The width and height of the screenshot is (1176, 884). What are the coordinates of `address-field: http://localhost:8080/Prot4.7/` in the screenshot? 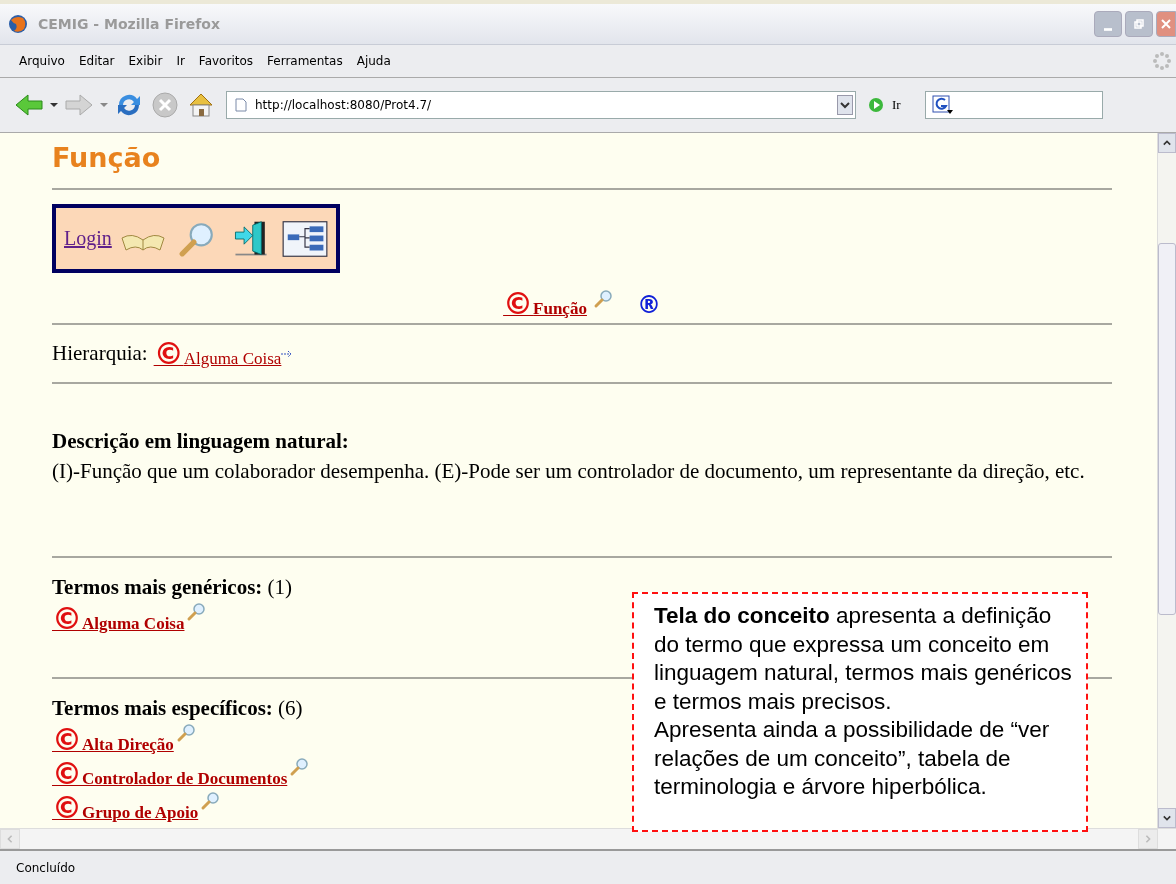 It's located at (541, 105).